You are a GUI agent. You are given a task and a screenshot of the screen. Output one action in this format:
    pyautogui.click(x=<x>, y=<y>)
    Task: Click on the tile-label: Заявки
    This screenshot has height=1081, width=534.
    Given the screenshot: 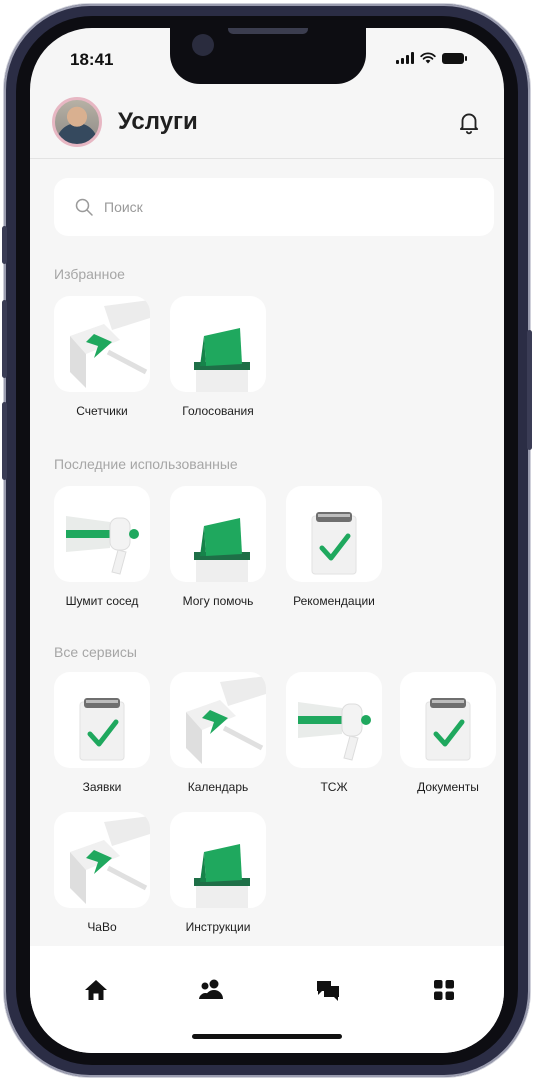 What is the action you would take?
    pyautogui.click(x=102, y=787)
    